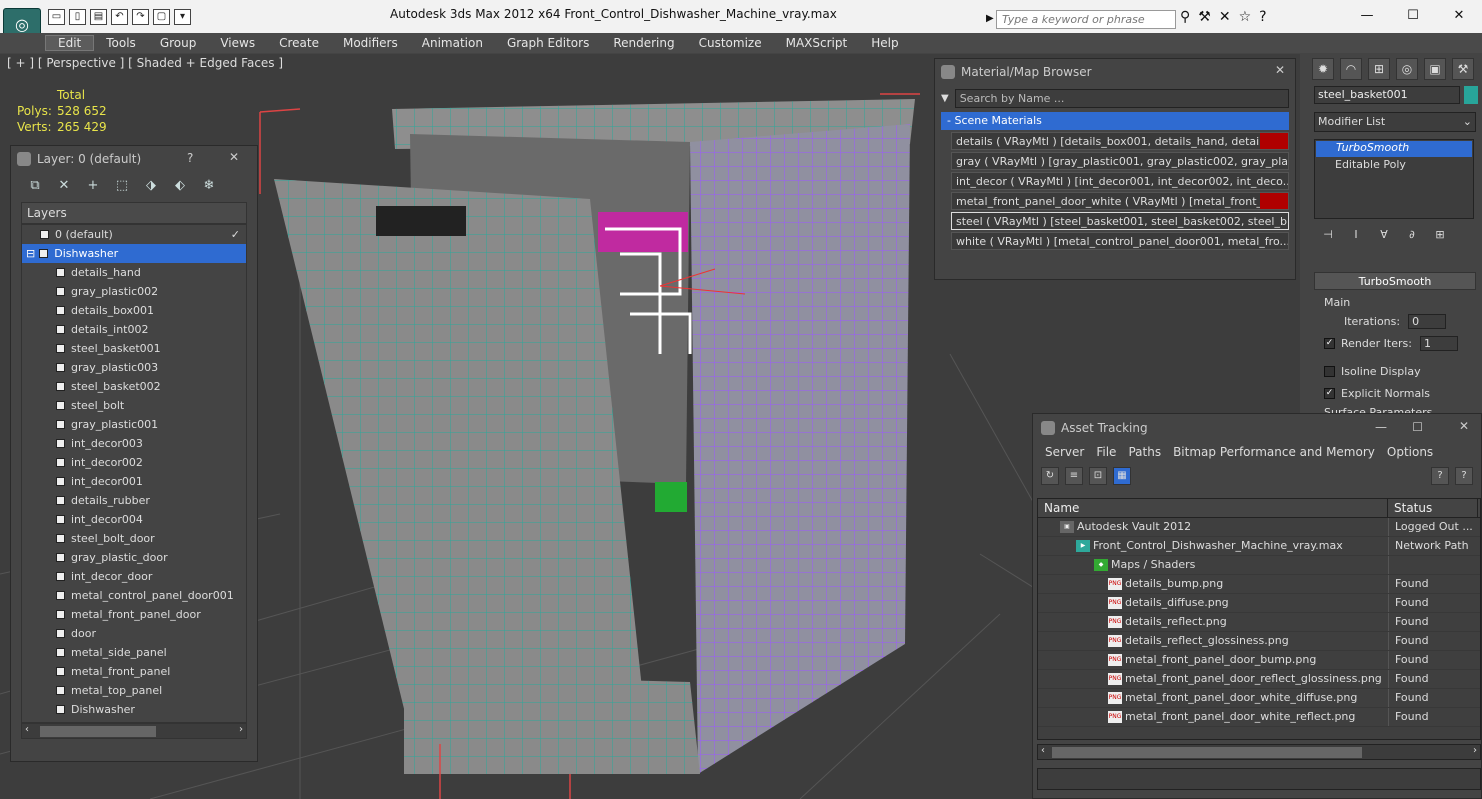 The width and height of the screenshot is (1482, 799). I want to click on layer-object-item: int_decor001, so click(134, 481).